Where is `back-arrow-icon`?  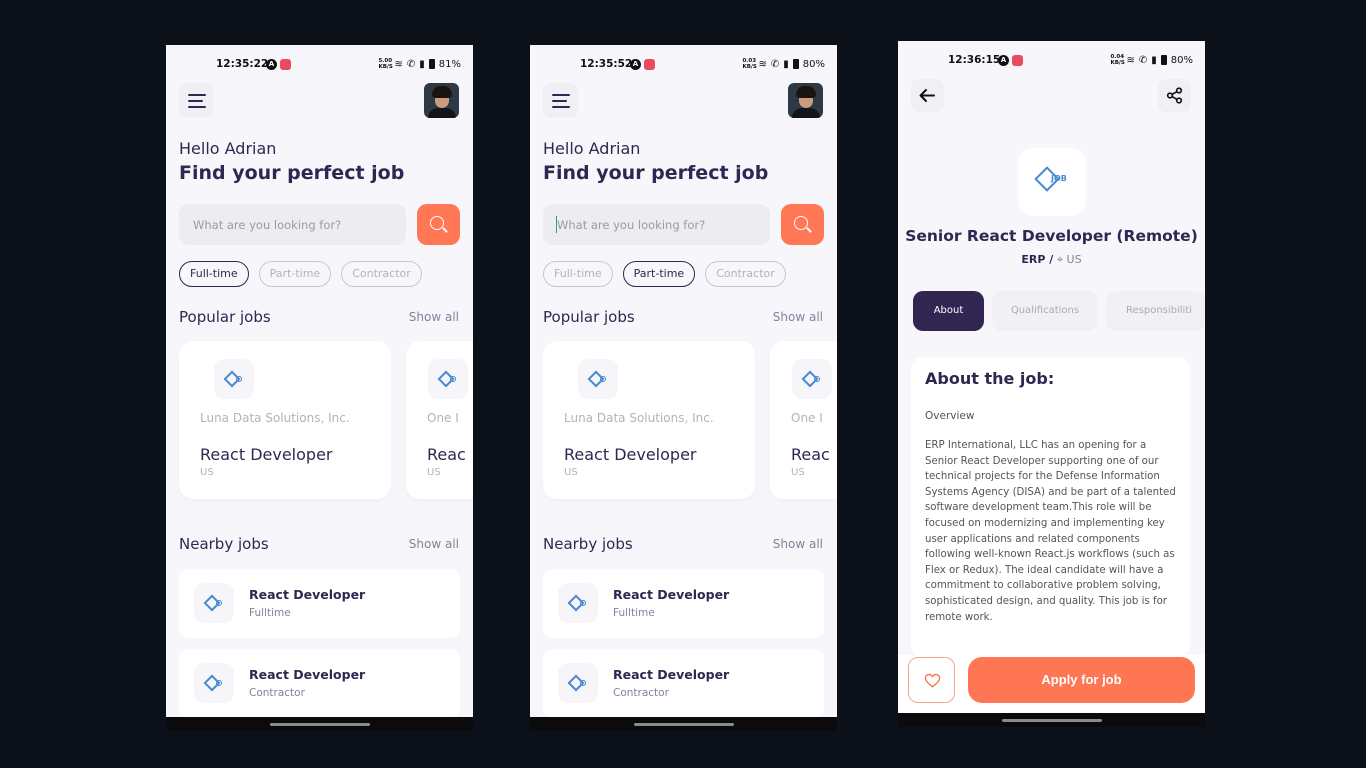
back-arrow-icon is located at coordinates (927, 95).